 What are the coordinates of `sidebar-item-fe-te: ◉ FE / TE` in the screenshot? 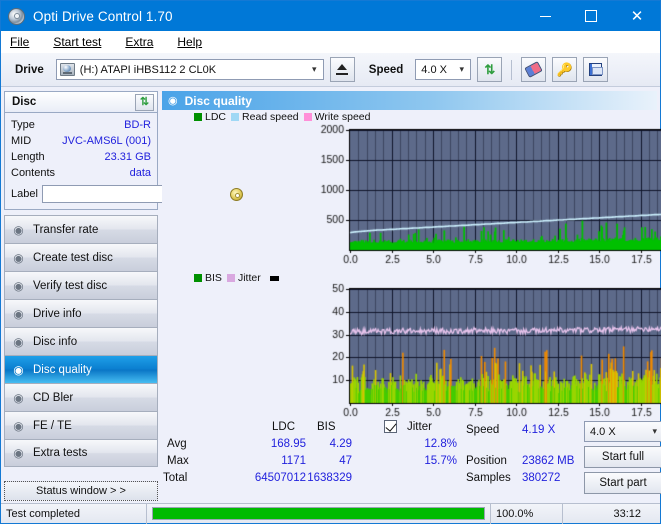 It's located at (81, 425).